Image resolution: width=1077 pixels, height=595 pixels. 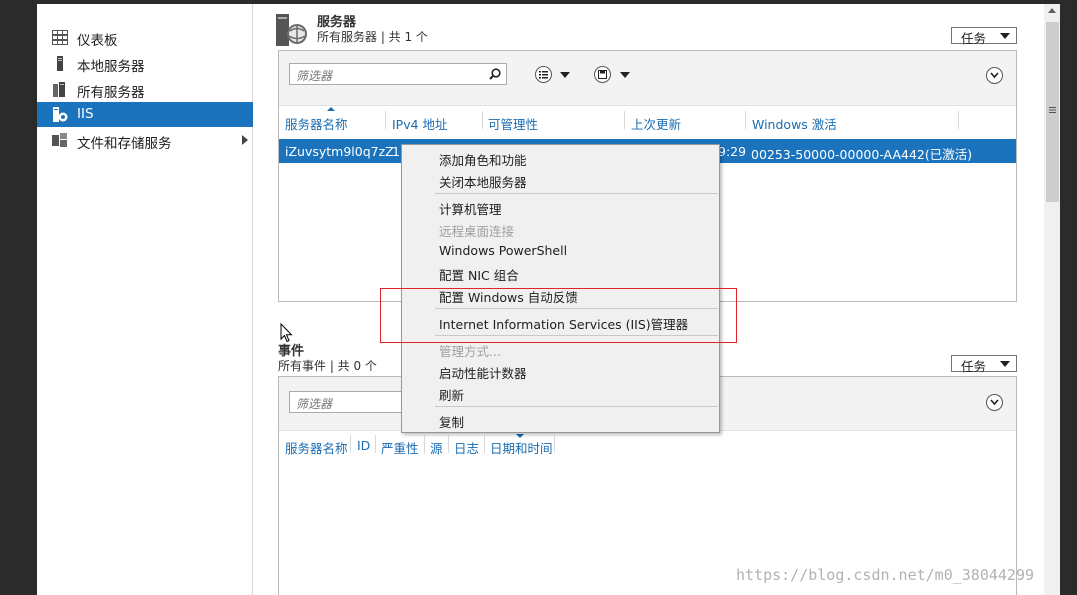 What do you see at coordinates (513, 123) in the screenshot?
I see `column-header-manageability: 可管理性` at bounding box center [513, 123].